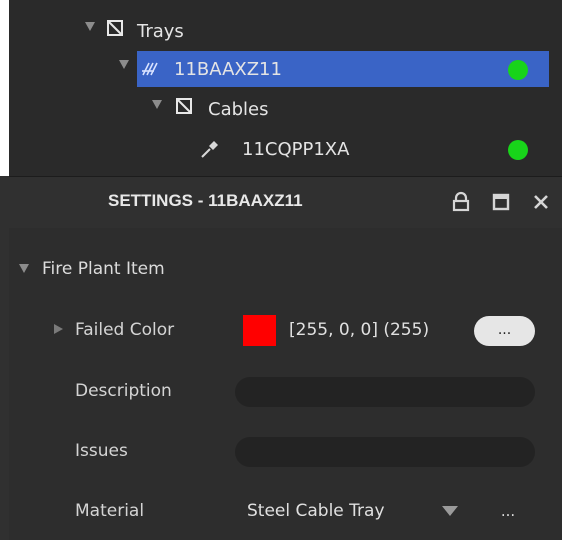  What do you see at coordinates (150, 69) in the screenshot?
I see `cable-tray-icon` at bounding box center [150, 69].